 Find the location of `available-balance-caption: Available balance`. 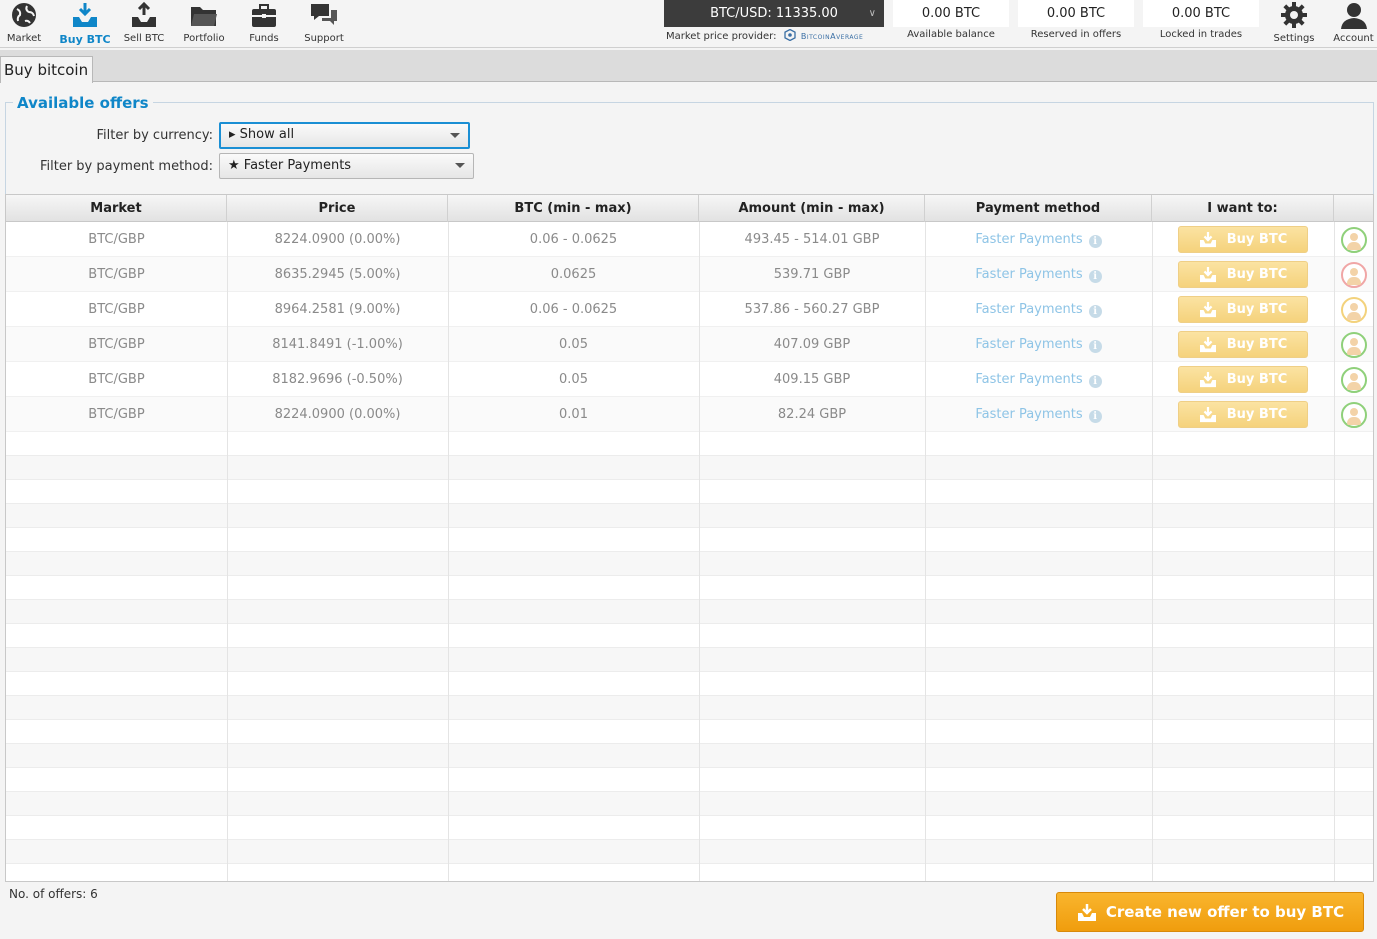

available-balance-caption: Available balance is located at coordinates (951, 34).